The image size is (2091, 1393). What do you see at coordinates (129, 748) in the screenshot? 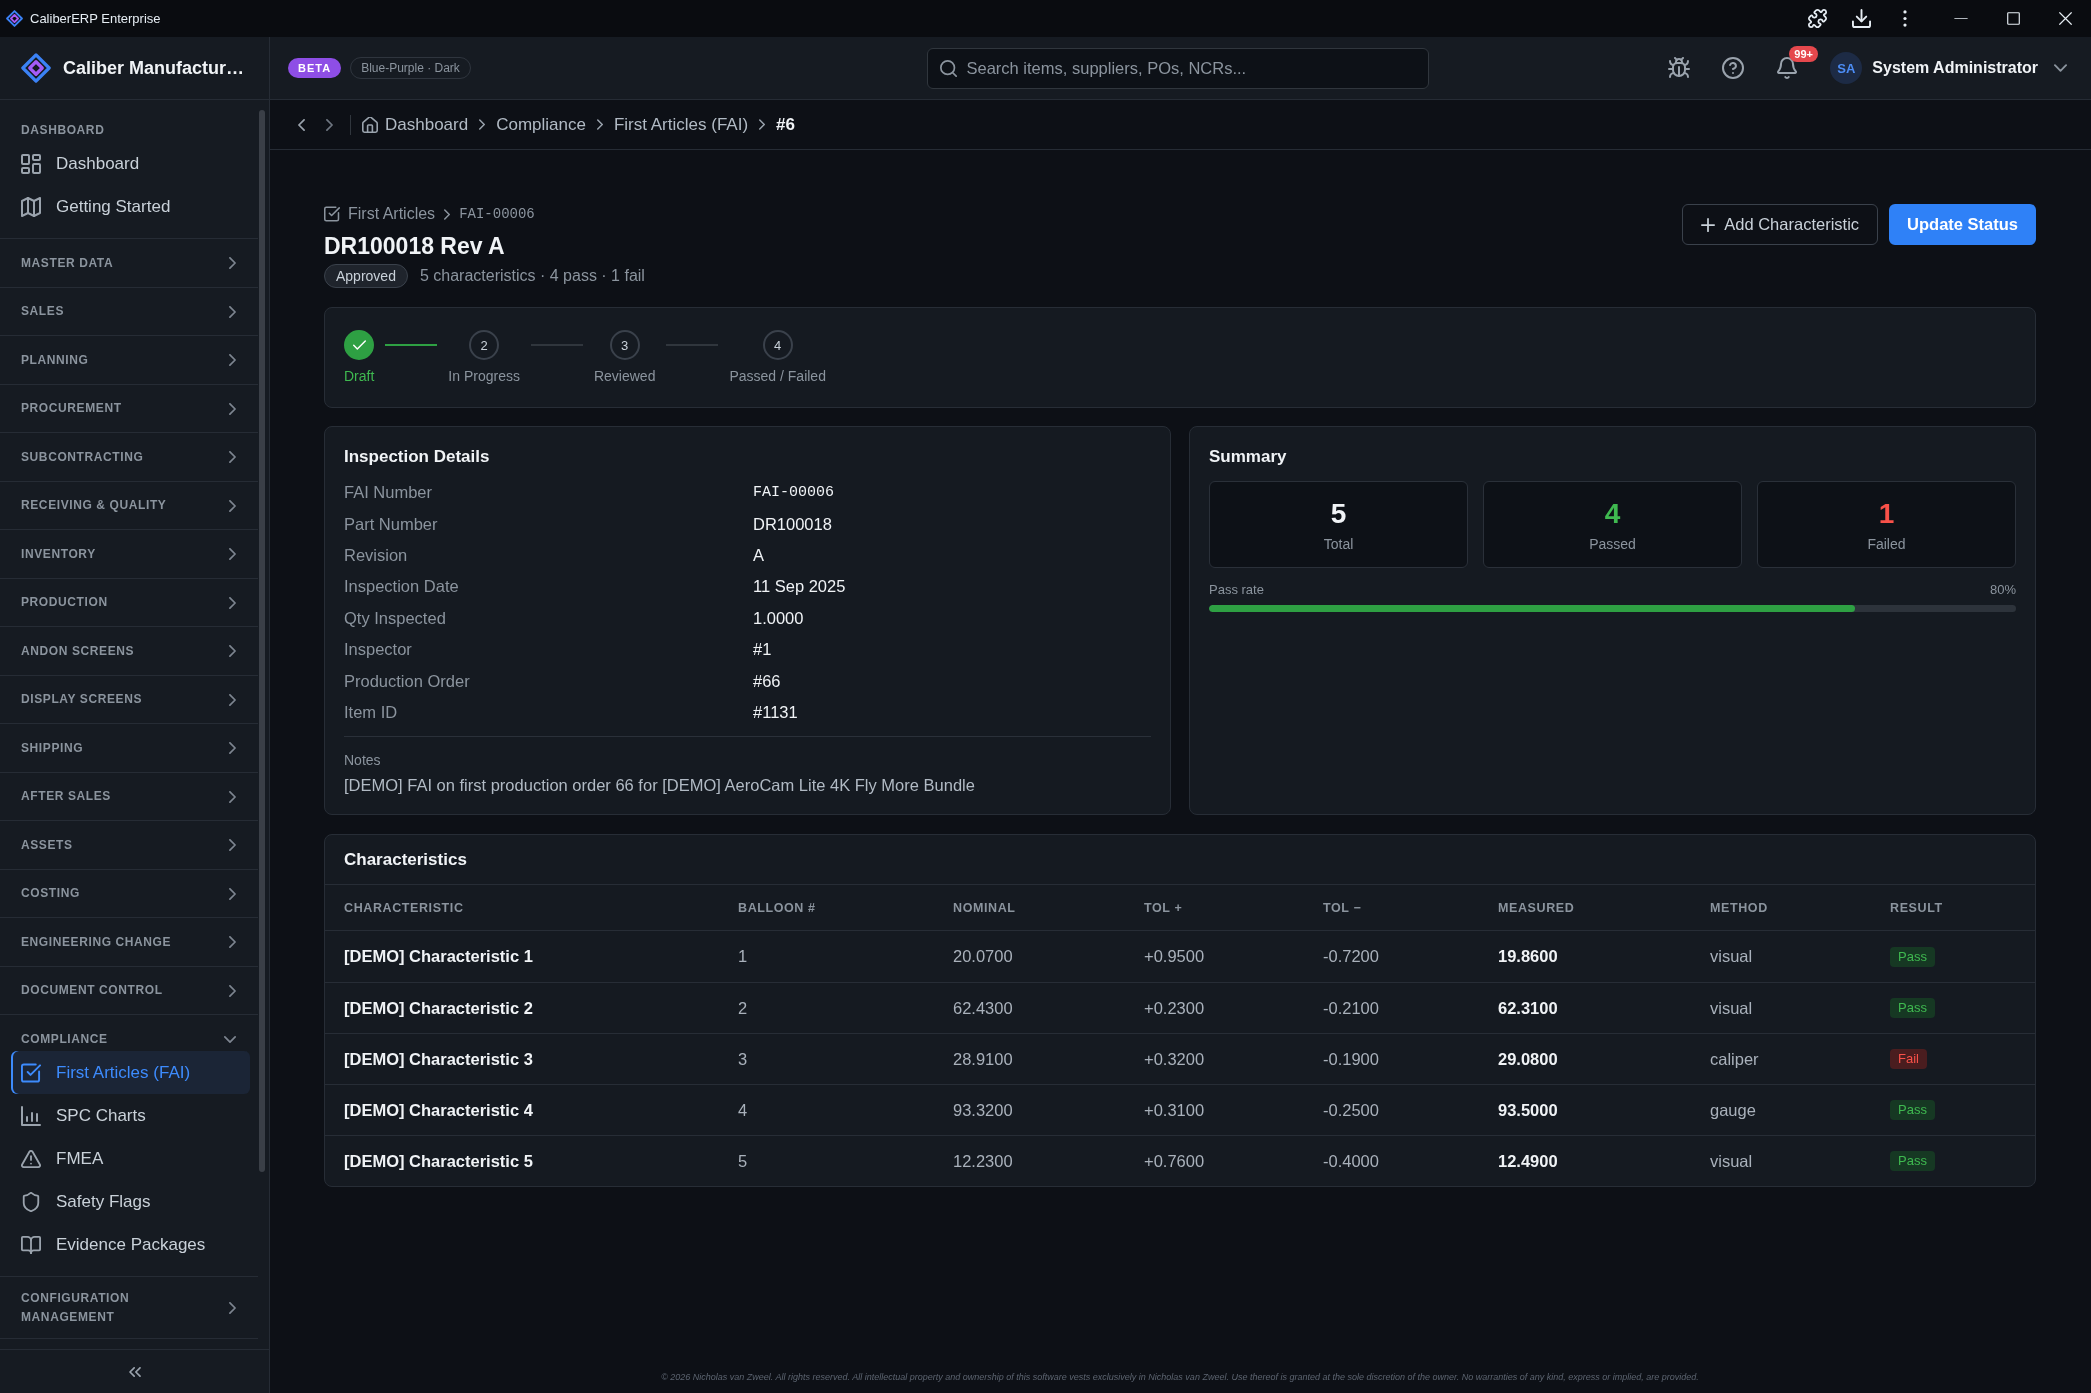
I see `nav-group-toggle: SHIPPING` at bounding box center [129, 748].